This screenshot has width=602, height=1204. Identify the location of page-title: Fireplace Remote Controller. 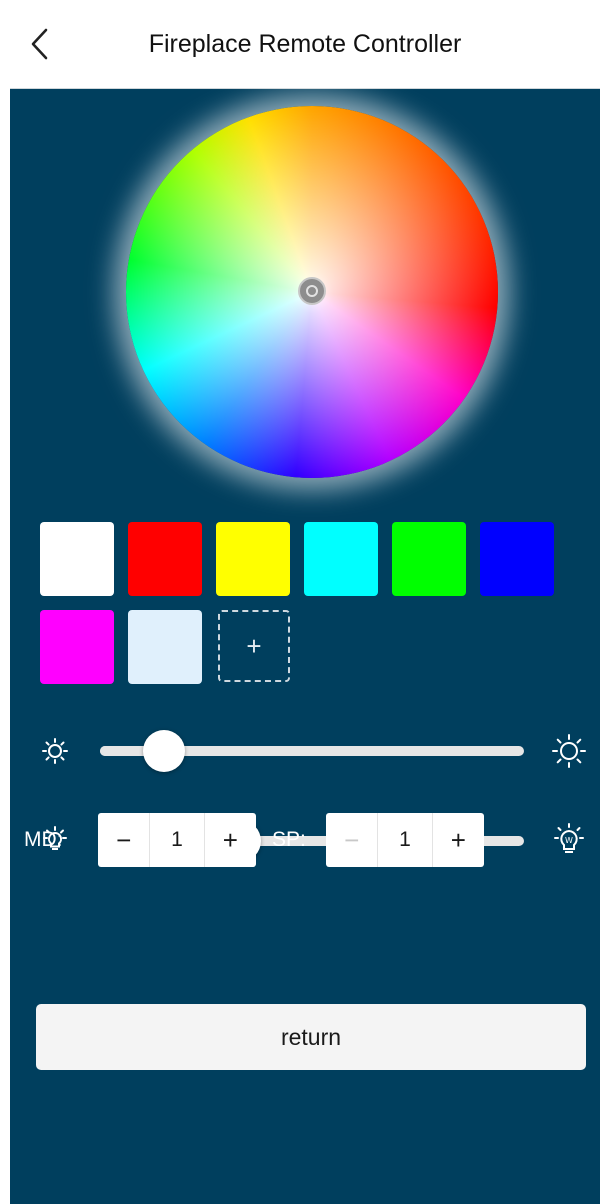
(305, 44).